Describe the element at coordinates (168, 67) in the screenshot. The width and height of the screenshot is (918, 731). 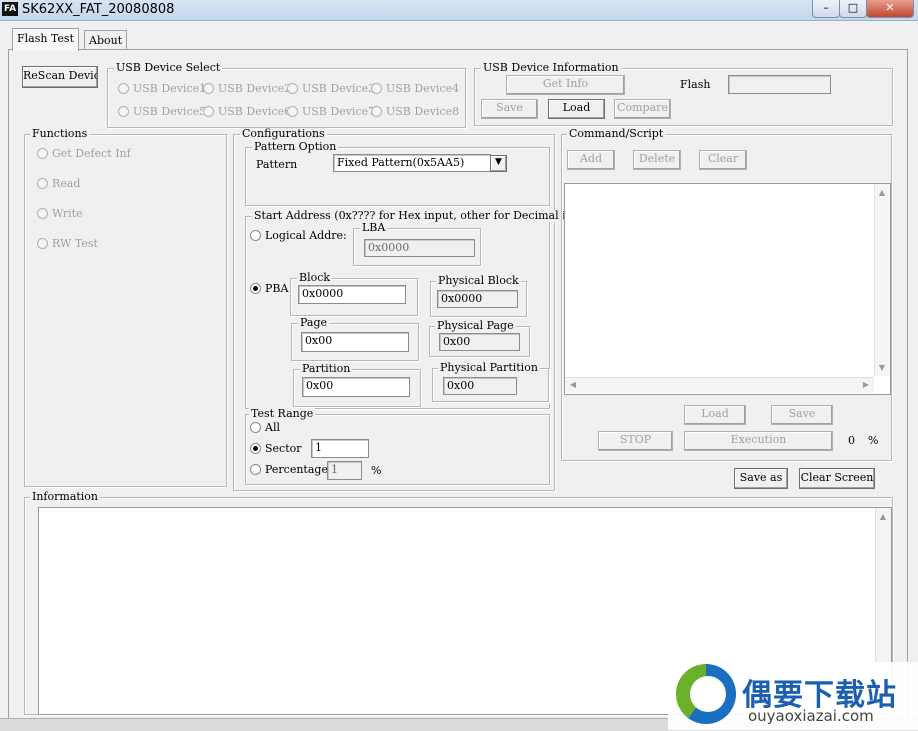
I see `usb-device-select-legend: USB Device Select` at that location.